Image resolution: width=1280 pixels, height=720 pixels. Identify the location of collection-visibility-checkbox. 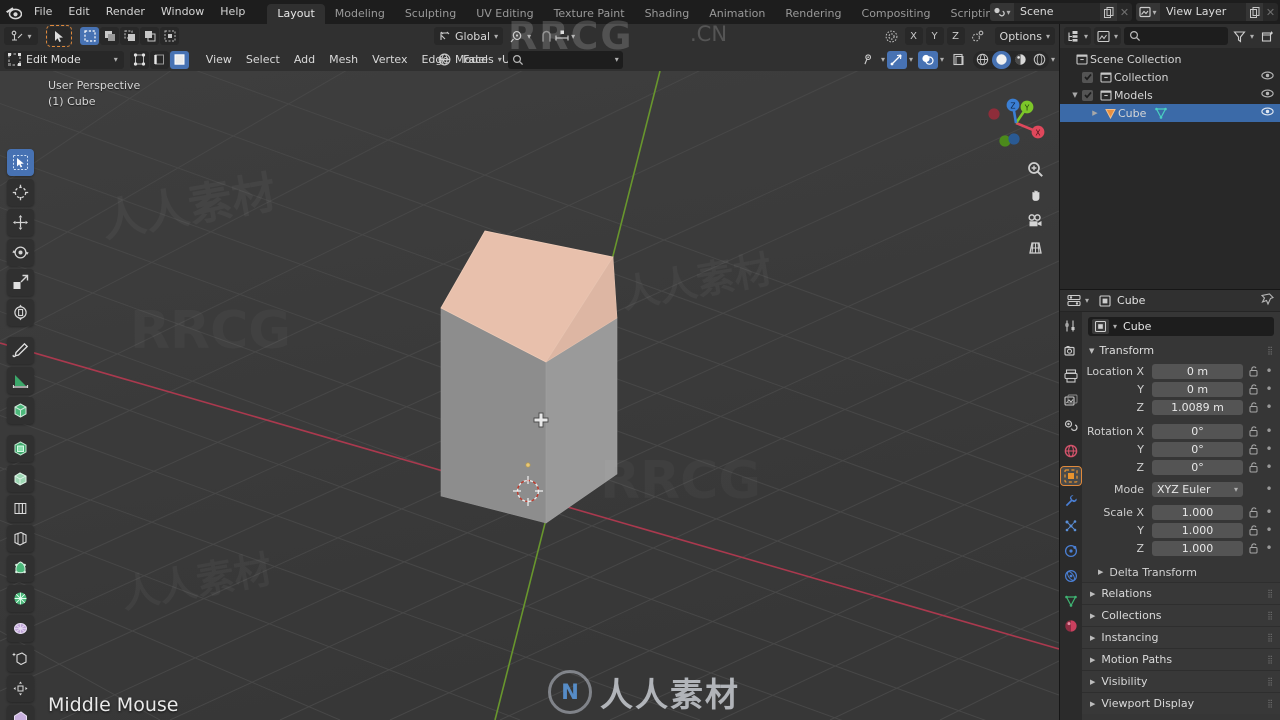
(1087, 77).